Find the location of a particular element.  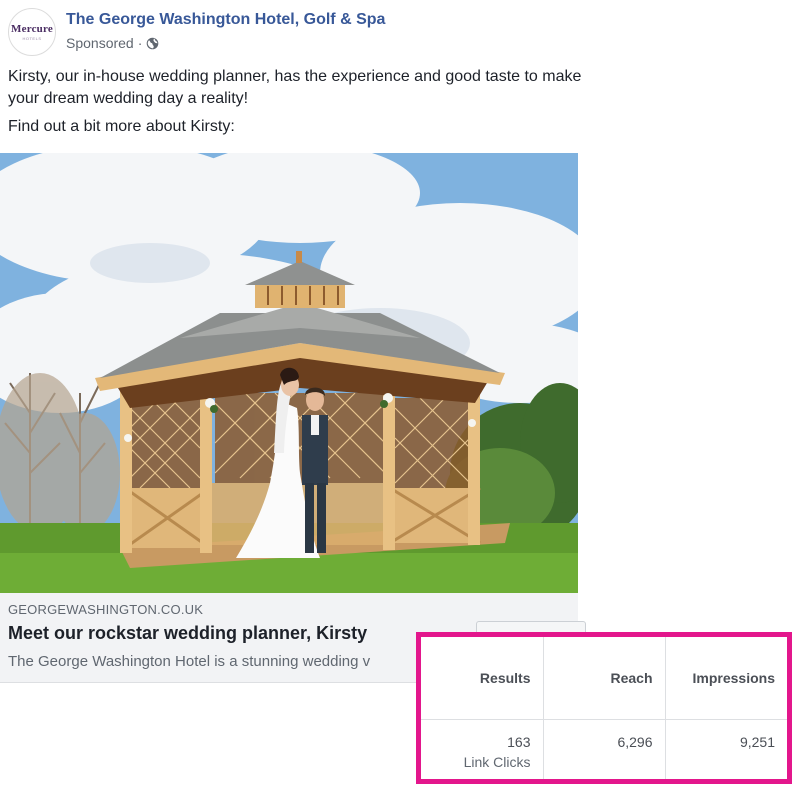

avatar-logo-text: Mercure is located at coordinates (32, 29).